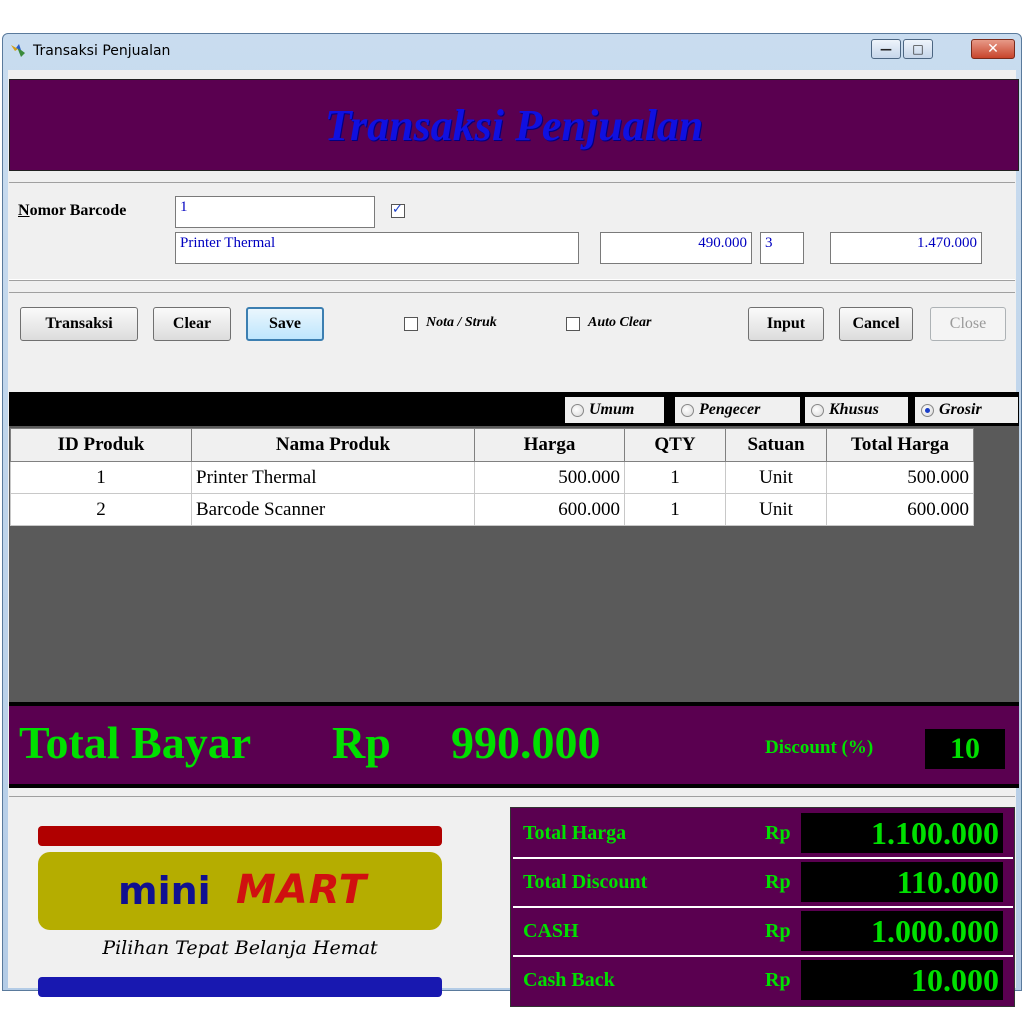 Image resolution: width=1024 pixels, height=1024 pixels. Describe the element at coordinates (900, 477) in the screenshot. I see `cell-total: 500.000` at that location.